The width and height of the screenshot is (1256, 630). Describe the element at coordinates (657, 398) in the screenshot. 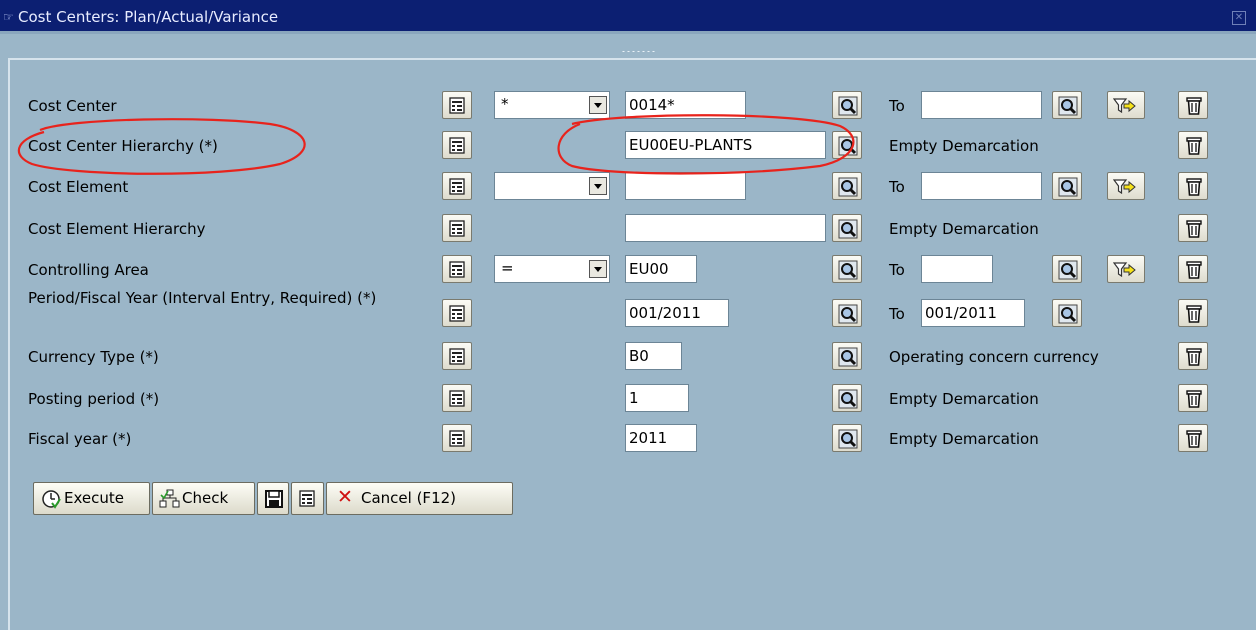

I see `posting-period-input: 1` at that location.